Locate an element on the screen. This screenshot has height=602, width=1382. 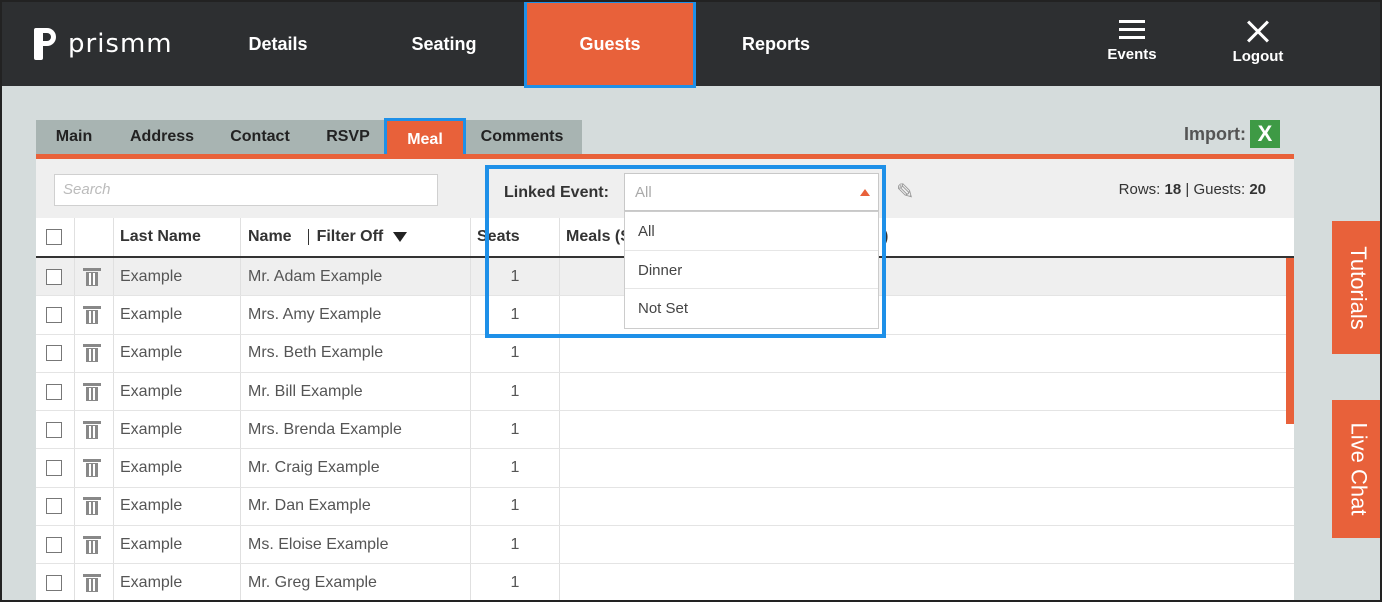
pencil-icon: ✎ is located at coordinates (908, 191).